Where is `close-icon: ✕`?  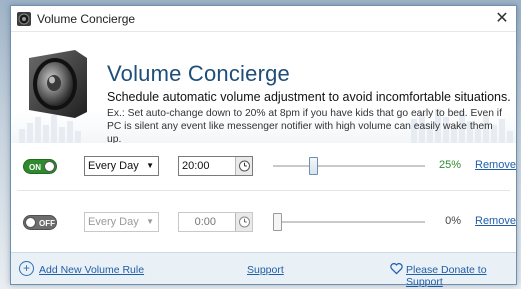 close-icon: ✕ is located at coordinates (502, 18).